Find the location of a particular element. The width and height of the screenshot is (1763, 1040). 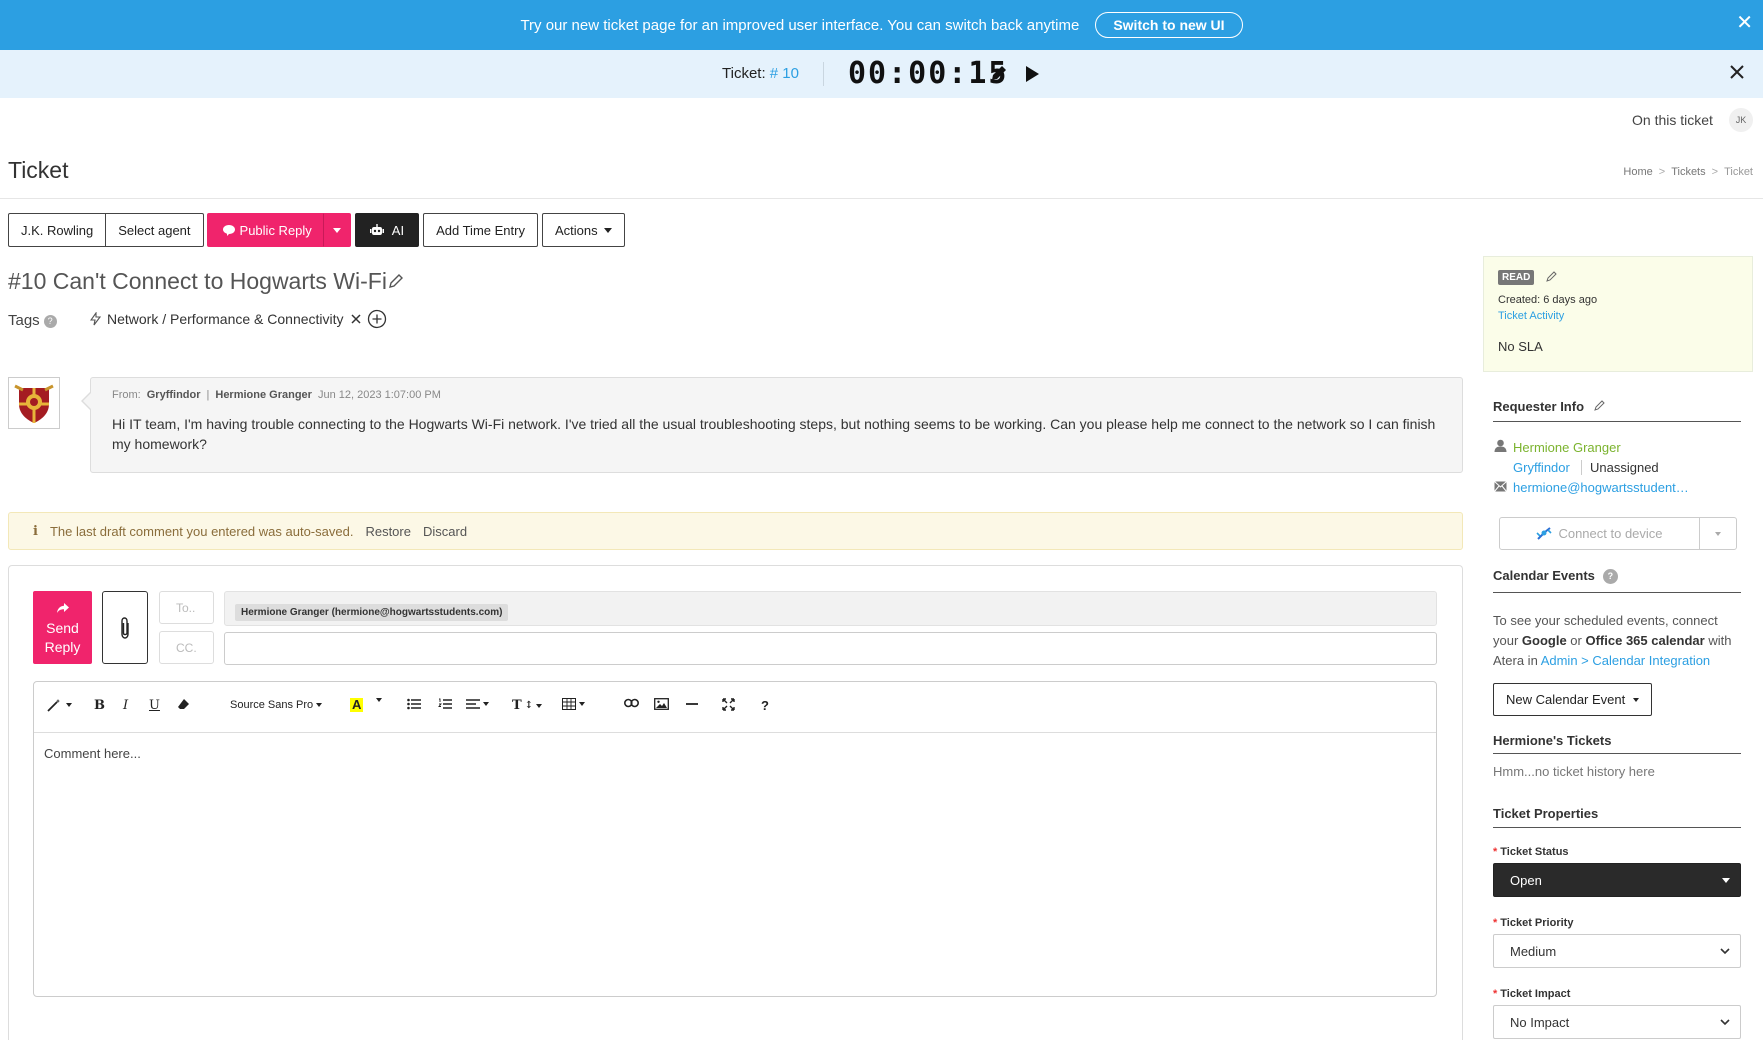

add-tag-icon is located at coordinates (377, 320).